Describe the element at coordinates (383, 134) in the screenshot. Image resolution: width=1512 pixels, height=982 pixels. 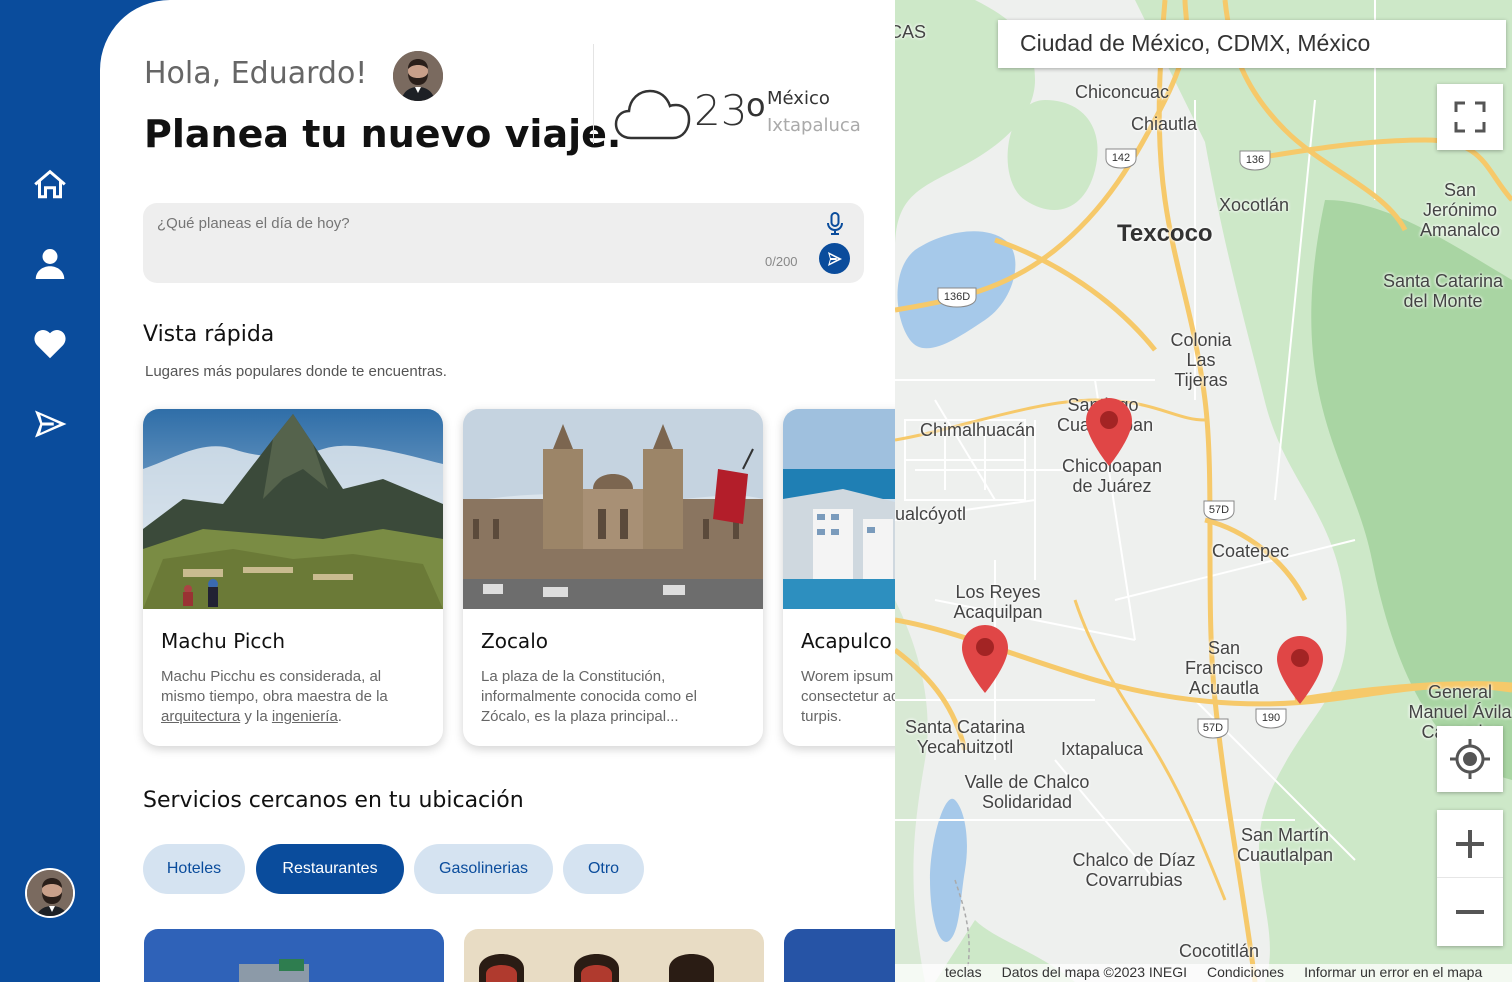
I see `page-title: Planea tu nuevo viaje.` at that location.